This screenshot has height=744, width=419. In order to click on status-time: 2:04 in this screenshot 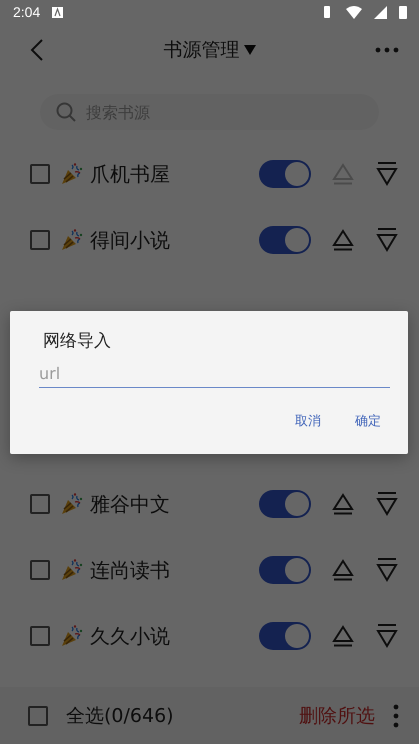, I will do `click(26, 12)`.